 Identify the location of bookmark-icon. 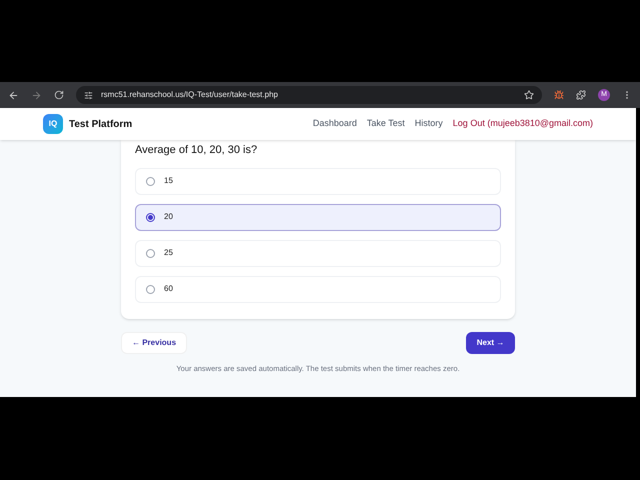
(529, 95).